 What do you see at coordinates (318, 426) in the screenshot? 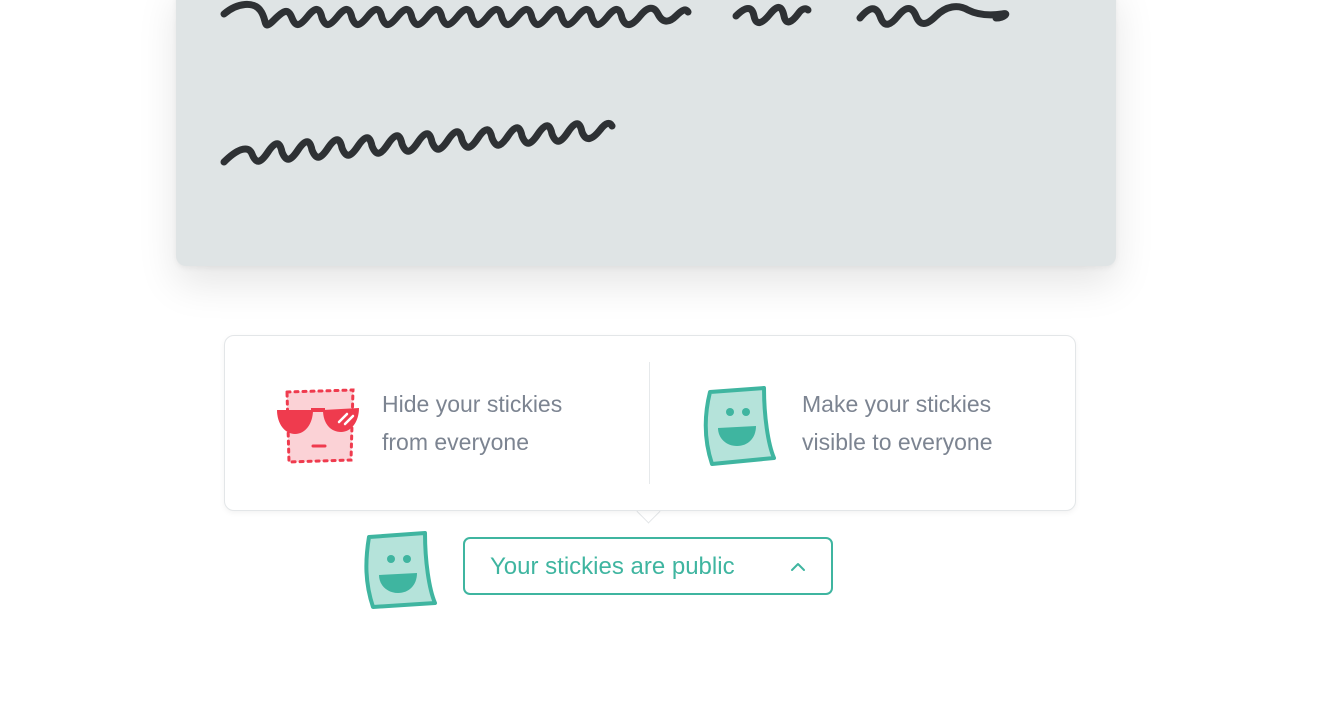
I see `sunglasses-sticky-icon` at bounding box center [318, 426].